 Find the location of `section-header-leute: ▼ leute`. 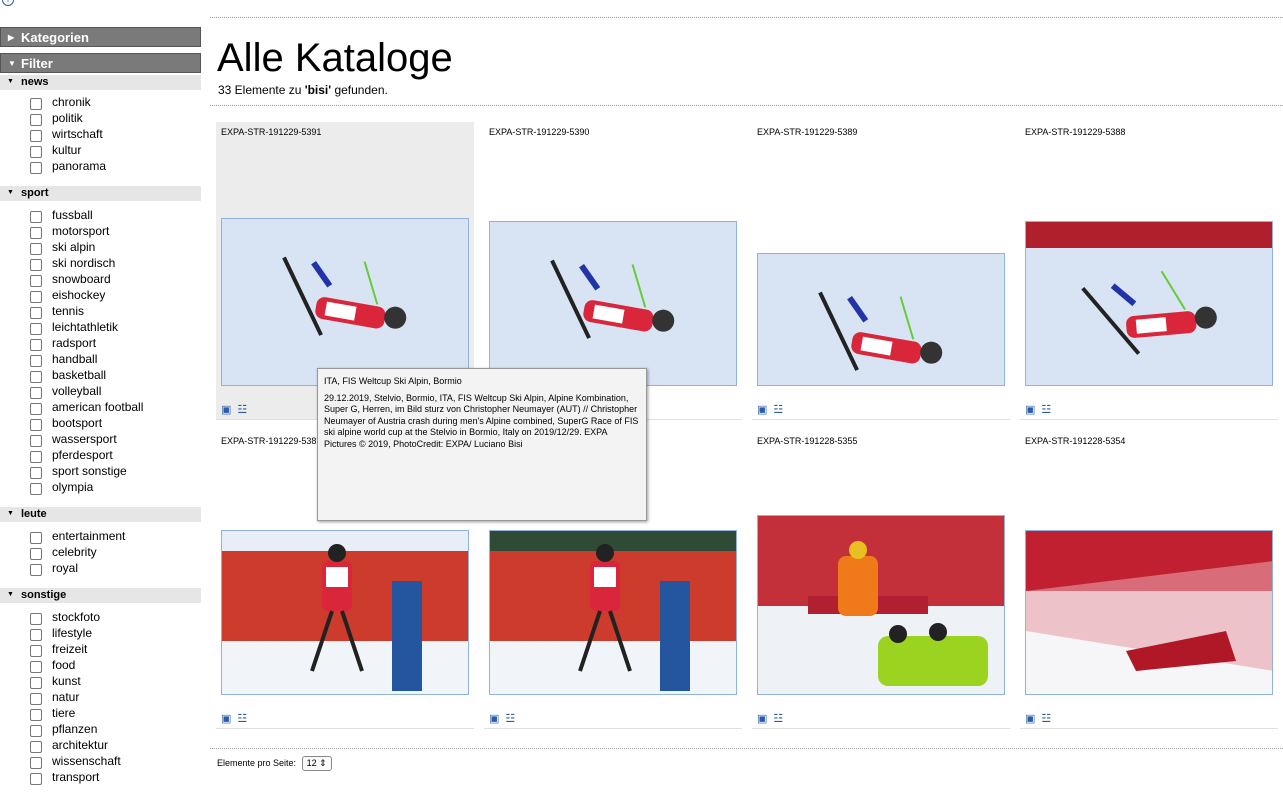

section-header-leute: ▼ leute is located at coordinates (100, 514).